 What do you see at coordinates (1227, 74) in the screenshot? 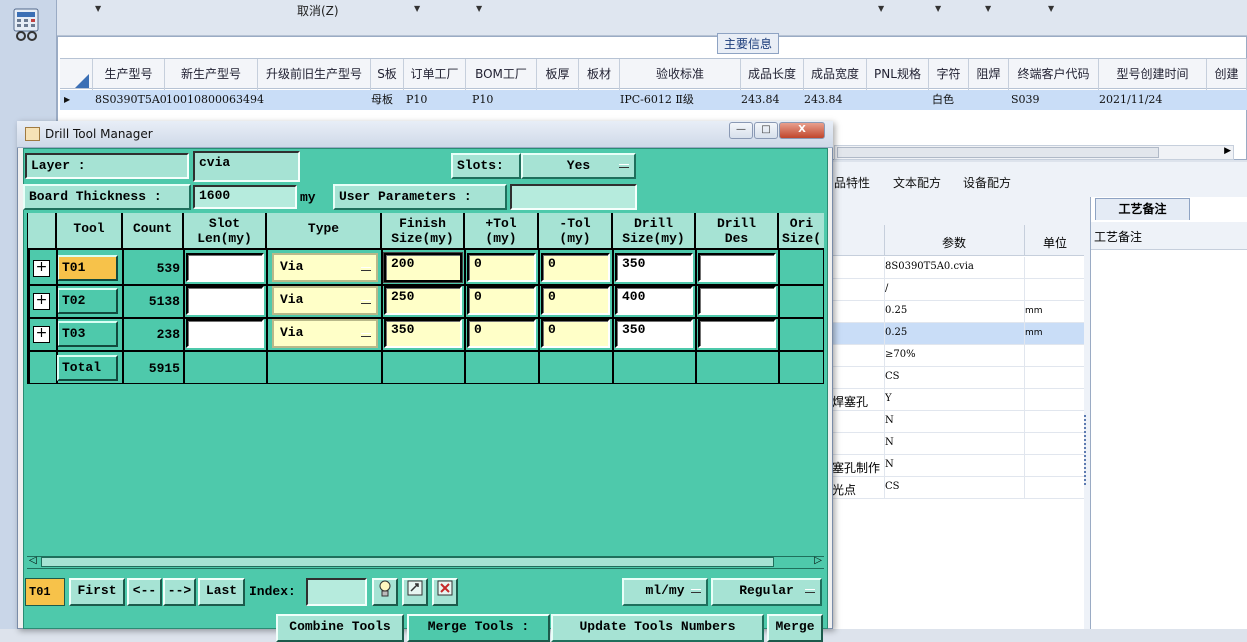
I see `column-header: 创建` at bounding box center [1227, 74].